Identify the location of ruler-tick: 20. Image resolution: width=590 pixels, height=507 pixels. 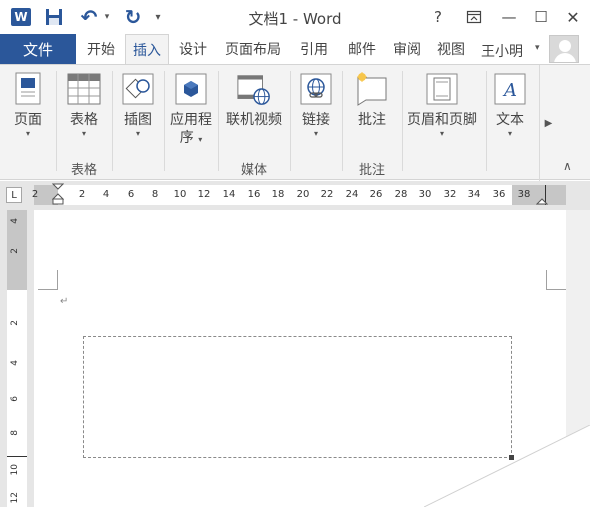
(303, 194).